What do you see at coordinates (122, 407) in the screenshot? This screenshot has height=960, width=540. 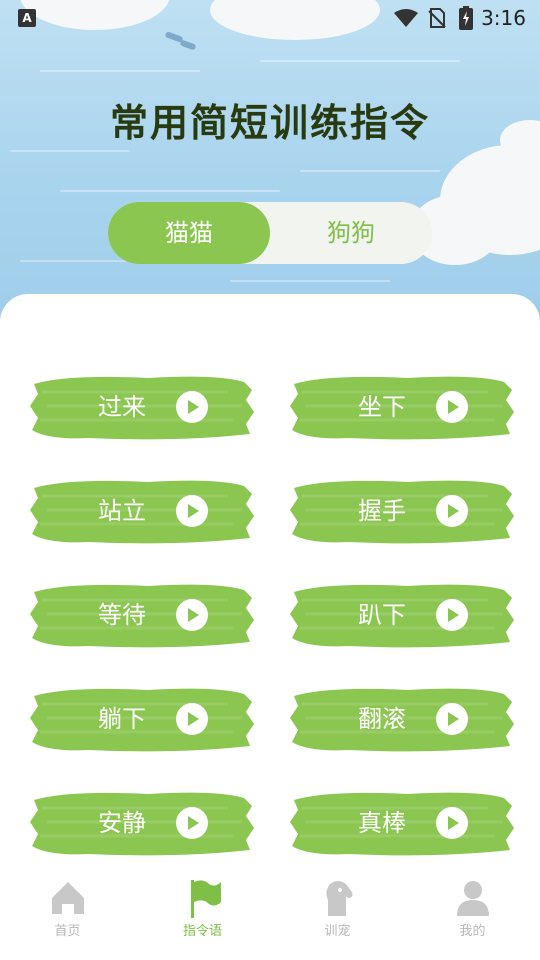 I see `command-label: 过来` at bounding box center [122, 407].